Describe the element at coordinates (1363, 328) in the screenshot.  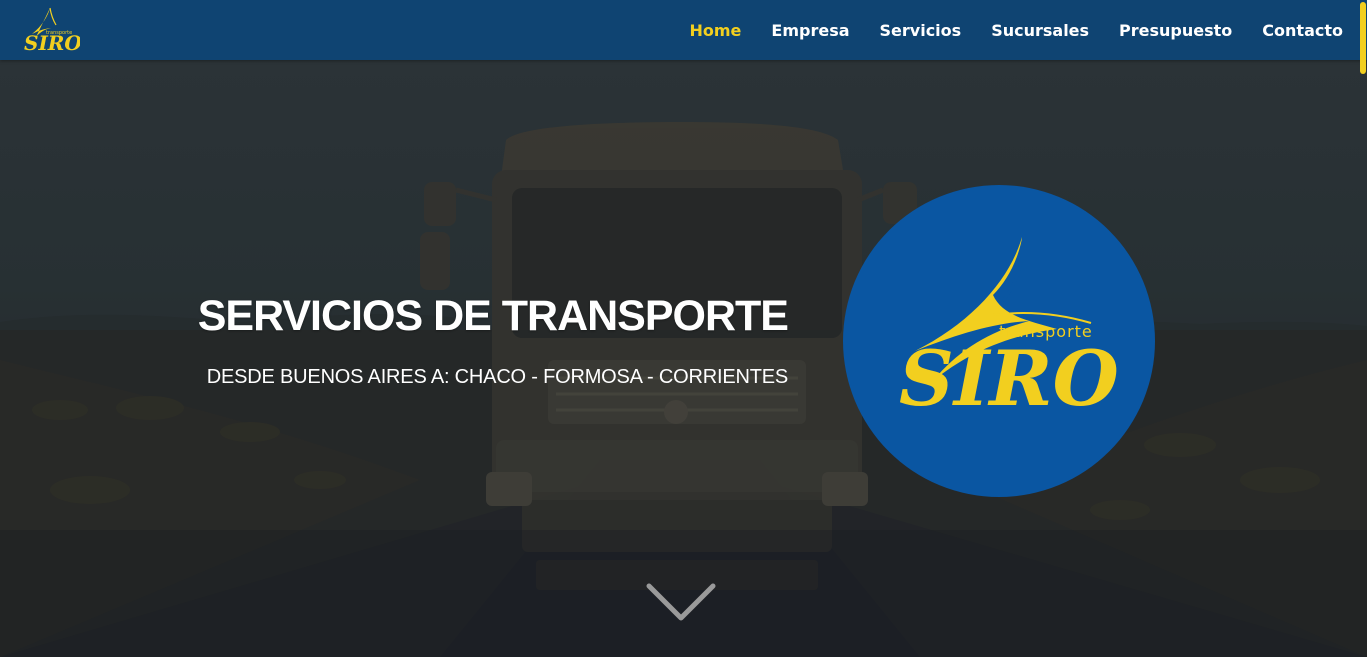
I see `page-scrollbar` at that location.